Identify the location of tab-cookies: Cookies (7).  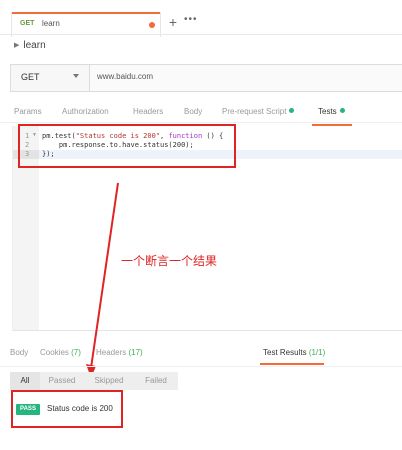
(60, 352).